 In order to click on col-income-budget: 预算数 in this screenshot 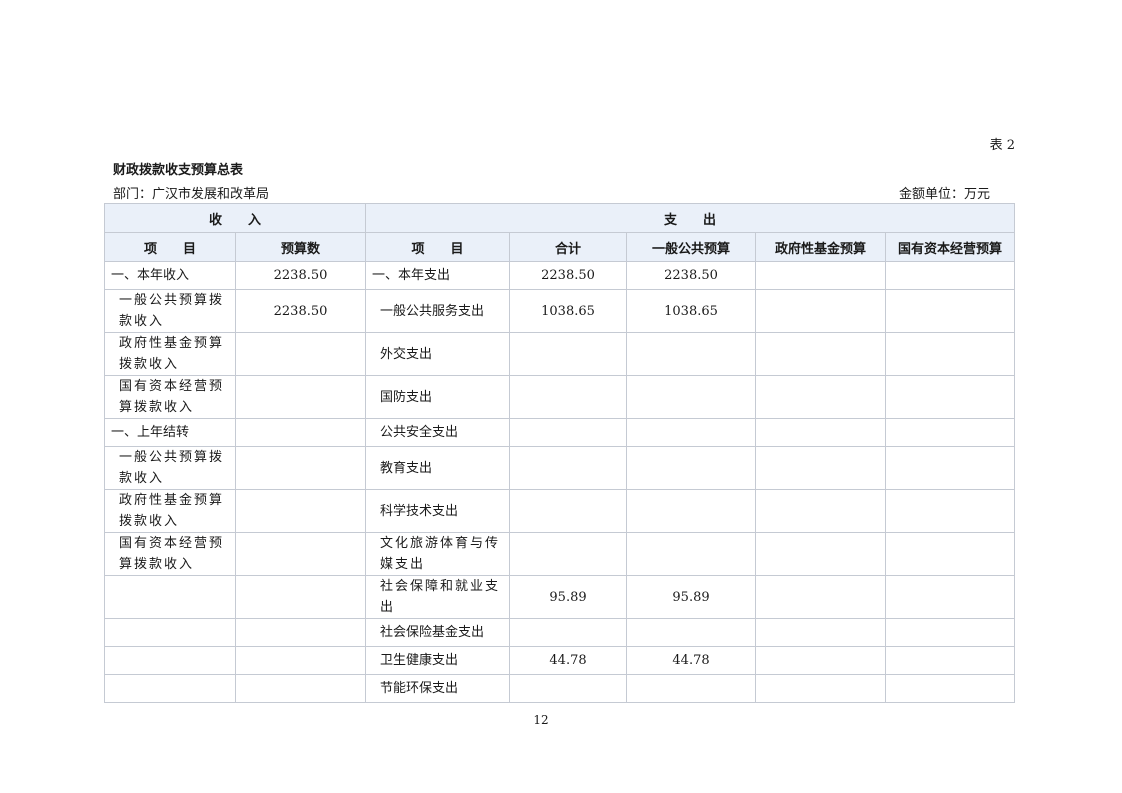, I will do `click(300, 247)`.